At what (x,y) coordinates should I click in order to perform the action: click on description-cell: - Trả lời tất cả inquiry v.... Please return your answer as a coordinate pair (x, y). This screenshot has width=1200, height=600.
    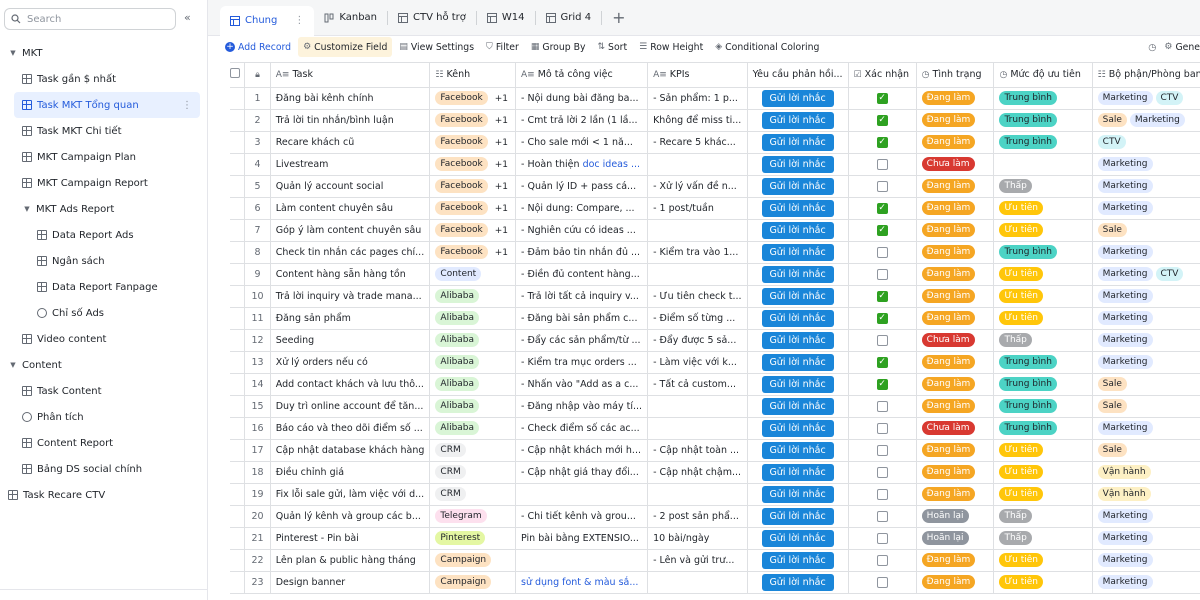
    Looking at the image, I should click on (582, 296).